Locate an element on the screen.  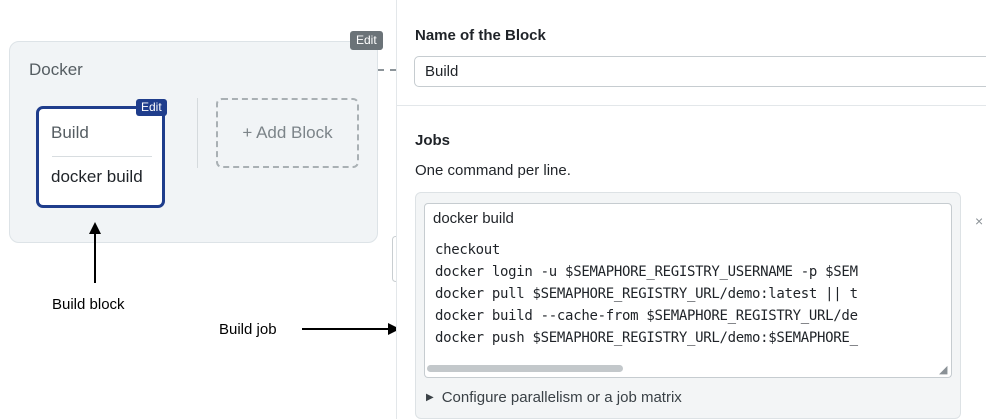
close-icon: × is located at coordinates (979, 221).